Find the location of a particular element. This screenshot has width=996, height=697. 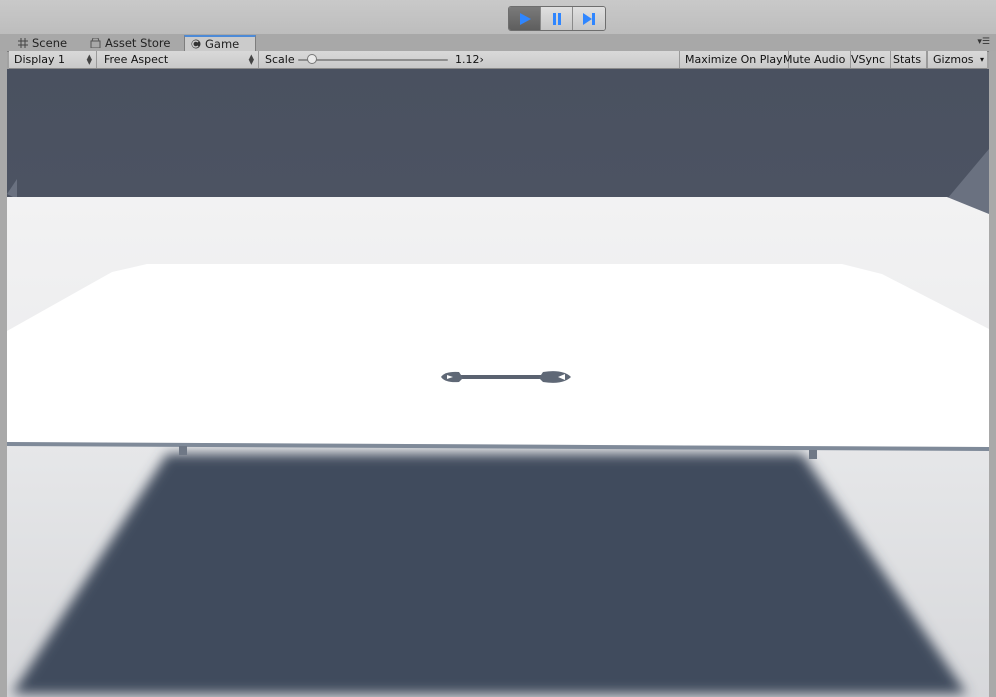

game-controller-icon is located at coordinates (196, 44).